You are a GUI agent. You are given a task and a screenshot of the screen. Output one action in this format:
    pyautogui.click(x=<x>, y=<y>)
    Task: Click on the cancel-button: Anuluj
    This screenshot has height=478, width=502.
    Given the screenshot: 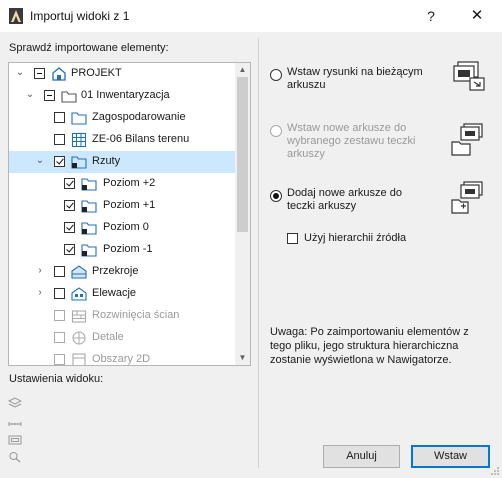 What is the action you would take?
    pyautogui.click(x=361, y=456)
    